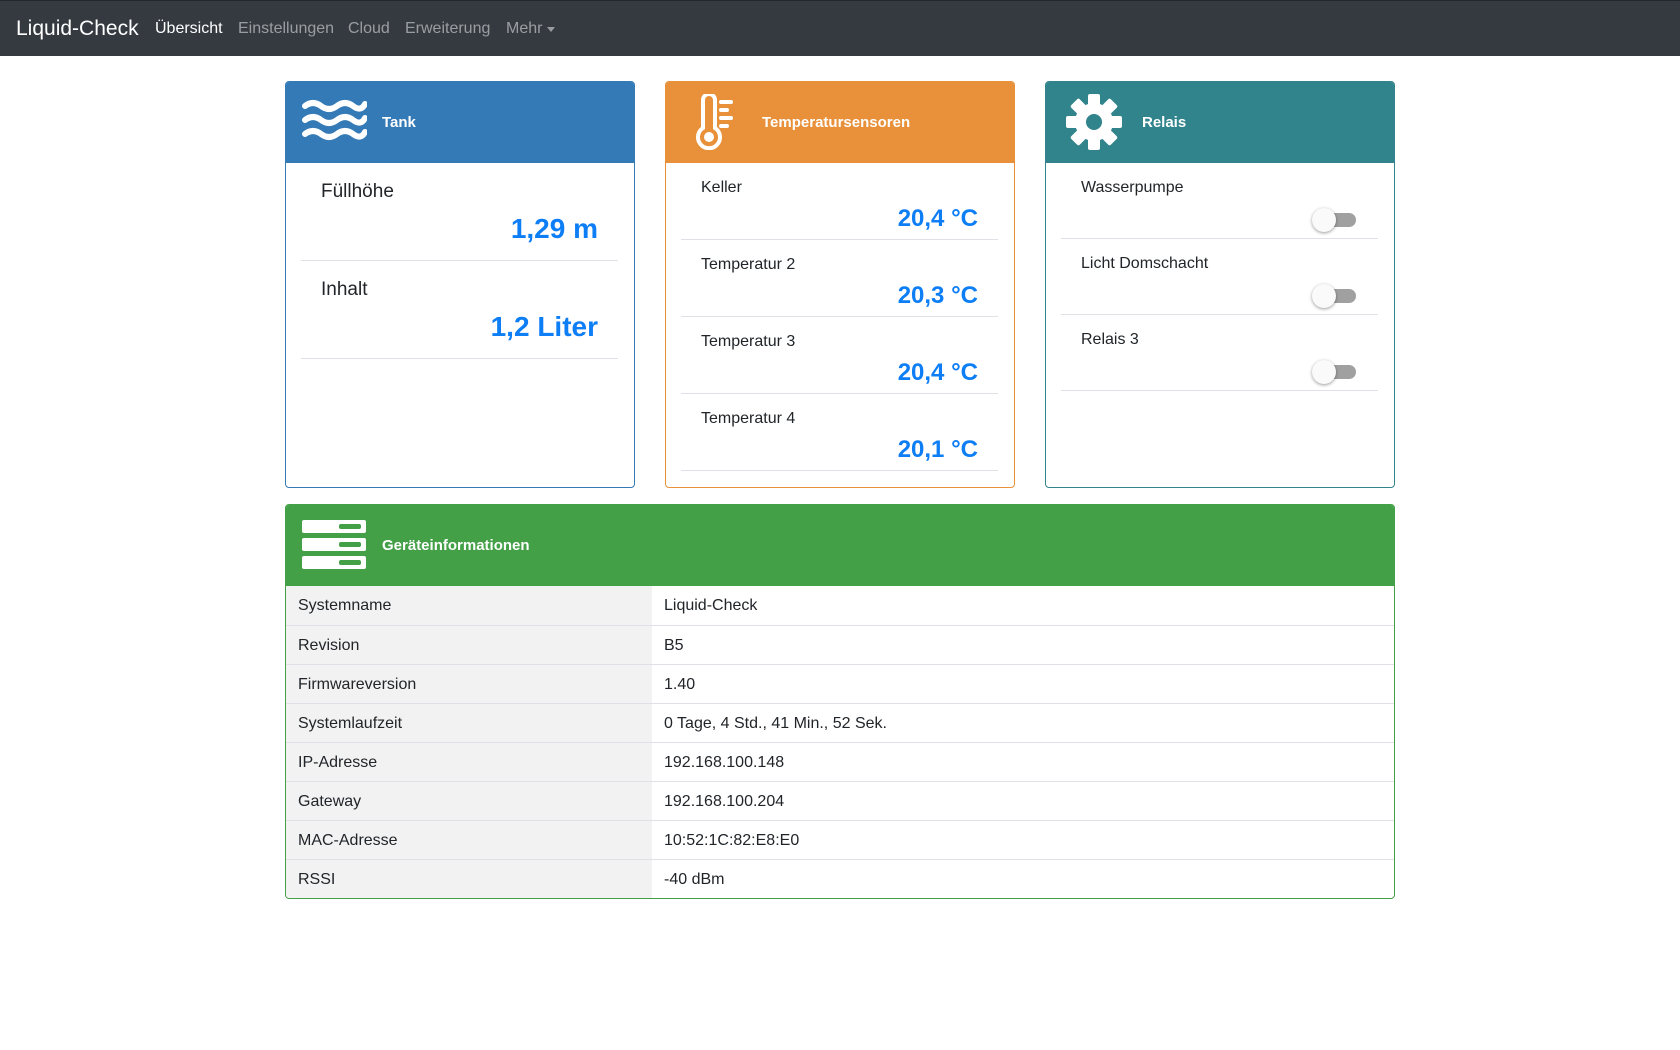  Describe the element at coordinates (544, 326) in the screenshot. I see `tank-value-inhalt: 1,2 Liter` at that location.